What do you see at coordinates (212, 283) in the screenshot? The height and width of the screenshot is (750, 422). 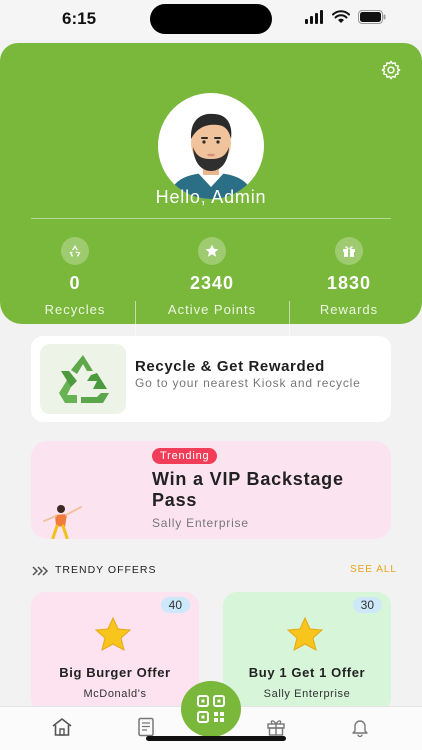 I see `stat-value: 2340` at bounding box center [212, 283].